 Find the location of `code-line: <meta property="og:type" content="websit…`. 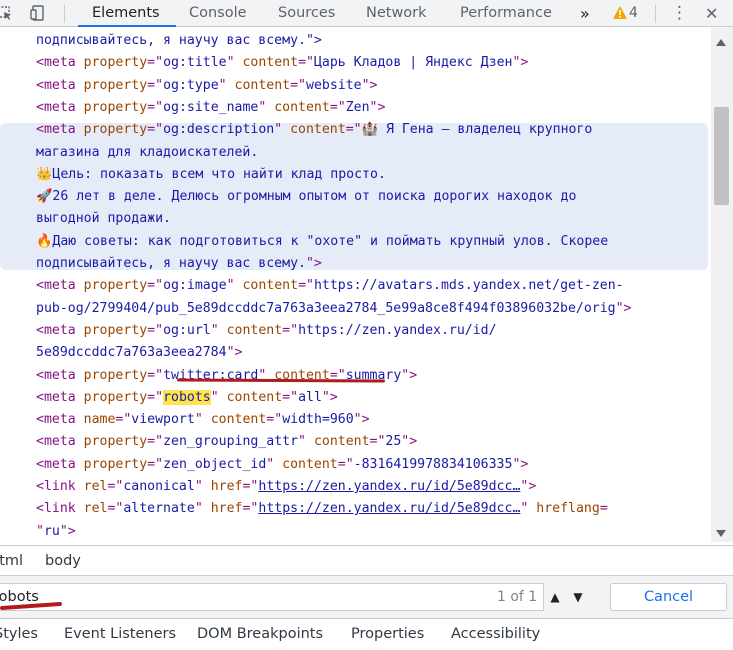

code-line: <meta property="og:type" content="websit… is located at coordinates (206, 86).